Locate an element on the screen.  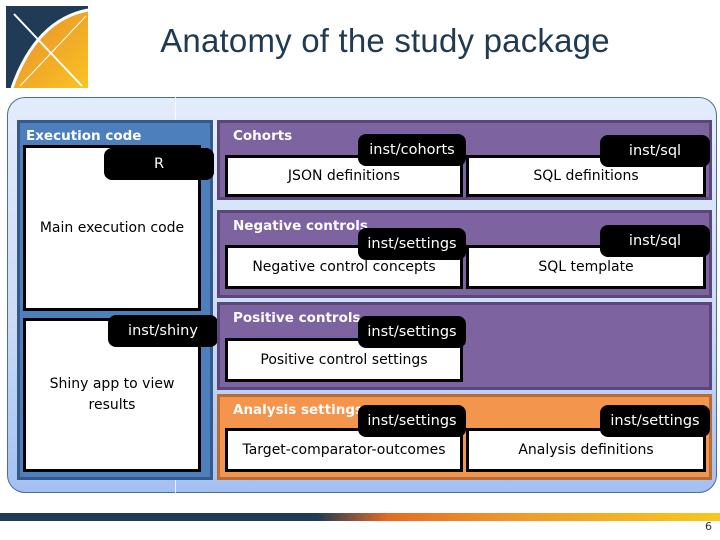
cohorts-sql-folder-label: inst/sql is located at coordinates (655, 151).